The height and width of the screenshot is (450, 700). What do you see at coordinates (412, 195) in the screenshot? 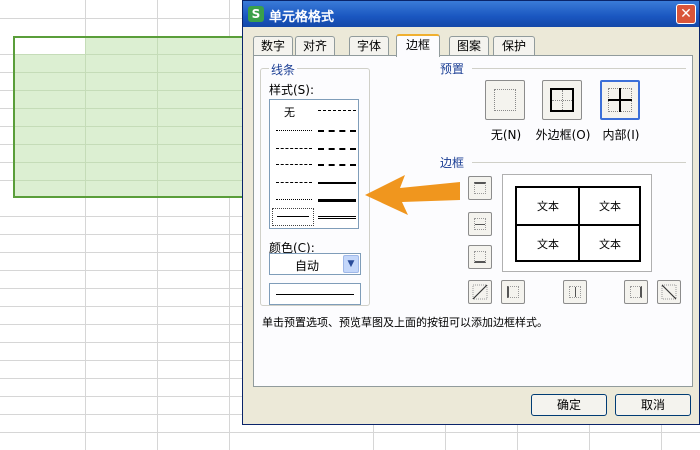
I see `orange-arrow-icon` at bounding box center [412, 195].